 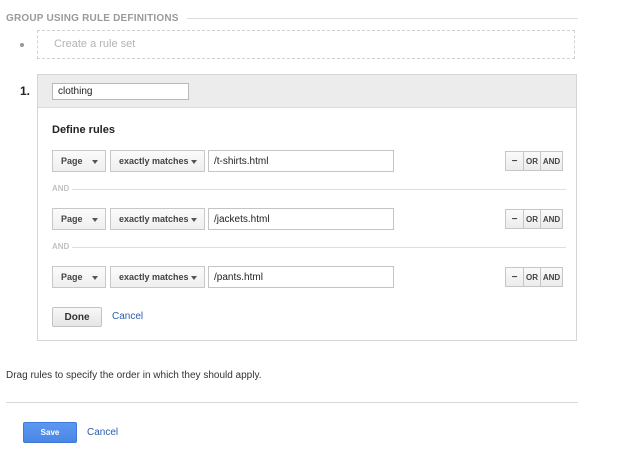 What do you see at coordinates (120, 91) in the screenshot?
I see `rule-set-name-input` at bounding box center [120, 91].